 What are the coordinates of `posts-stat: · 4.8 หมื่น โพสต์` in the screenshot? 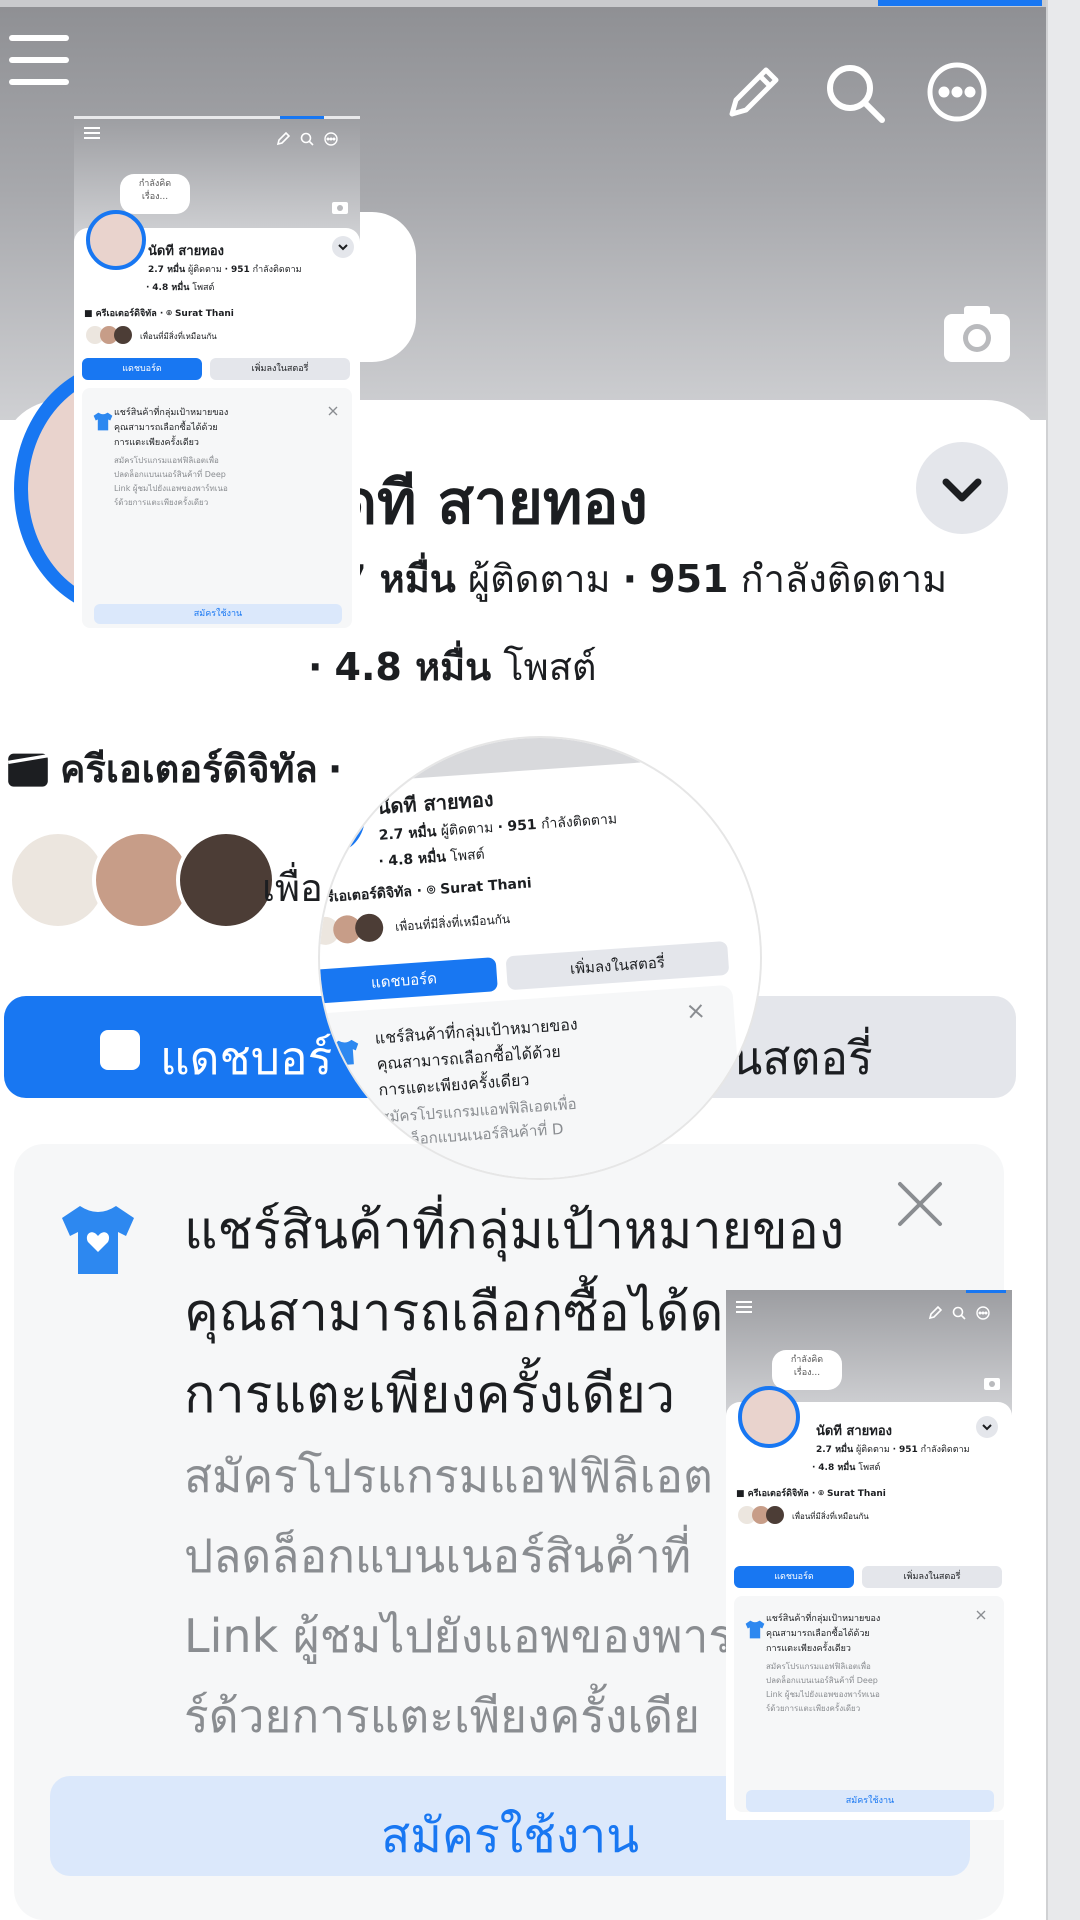 It's located at (452, 666).